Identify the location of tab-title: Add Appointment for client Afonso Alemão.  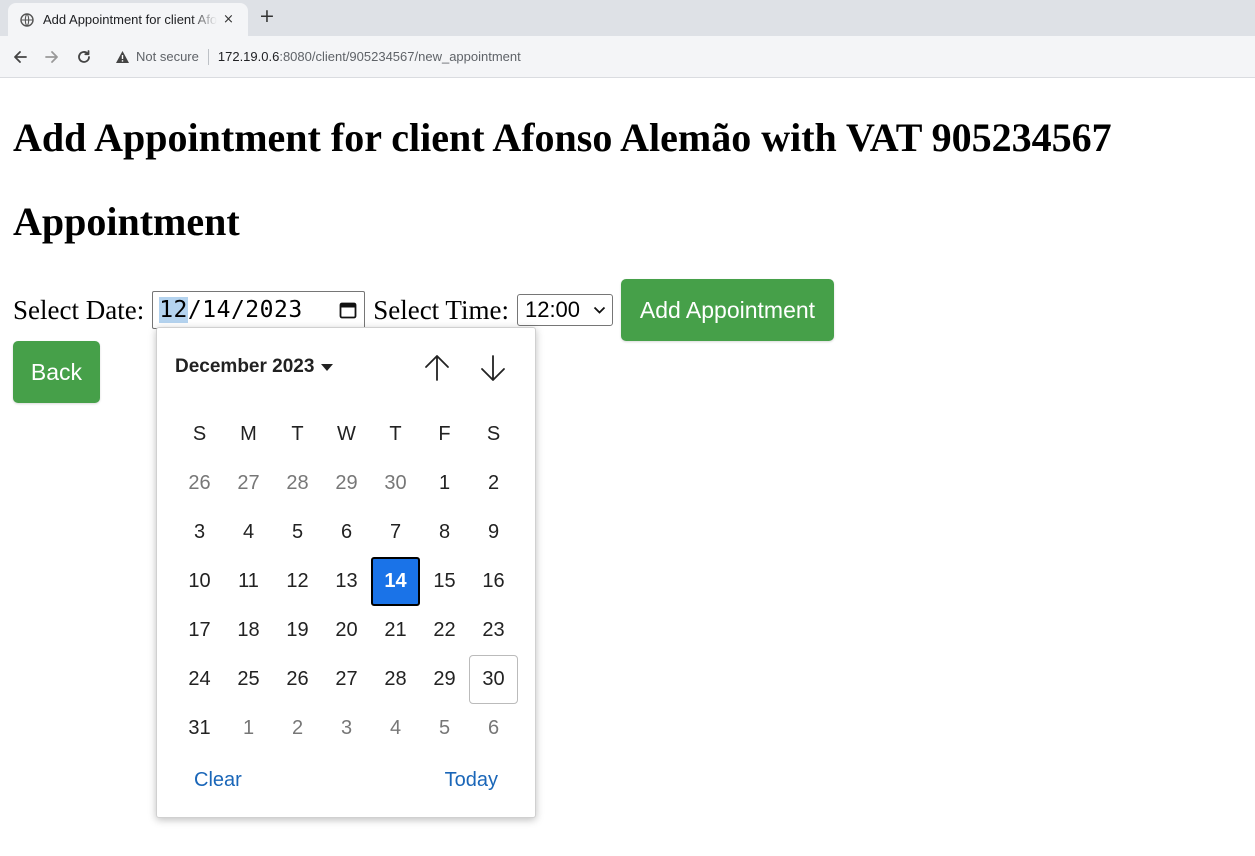
(130, 19).